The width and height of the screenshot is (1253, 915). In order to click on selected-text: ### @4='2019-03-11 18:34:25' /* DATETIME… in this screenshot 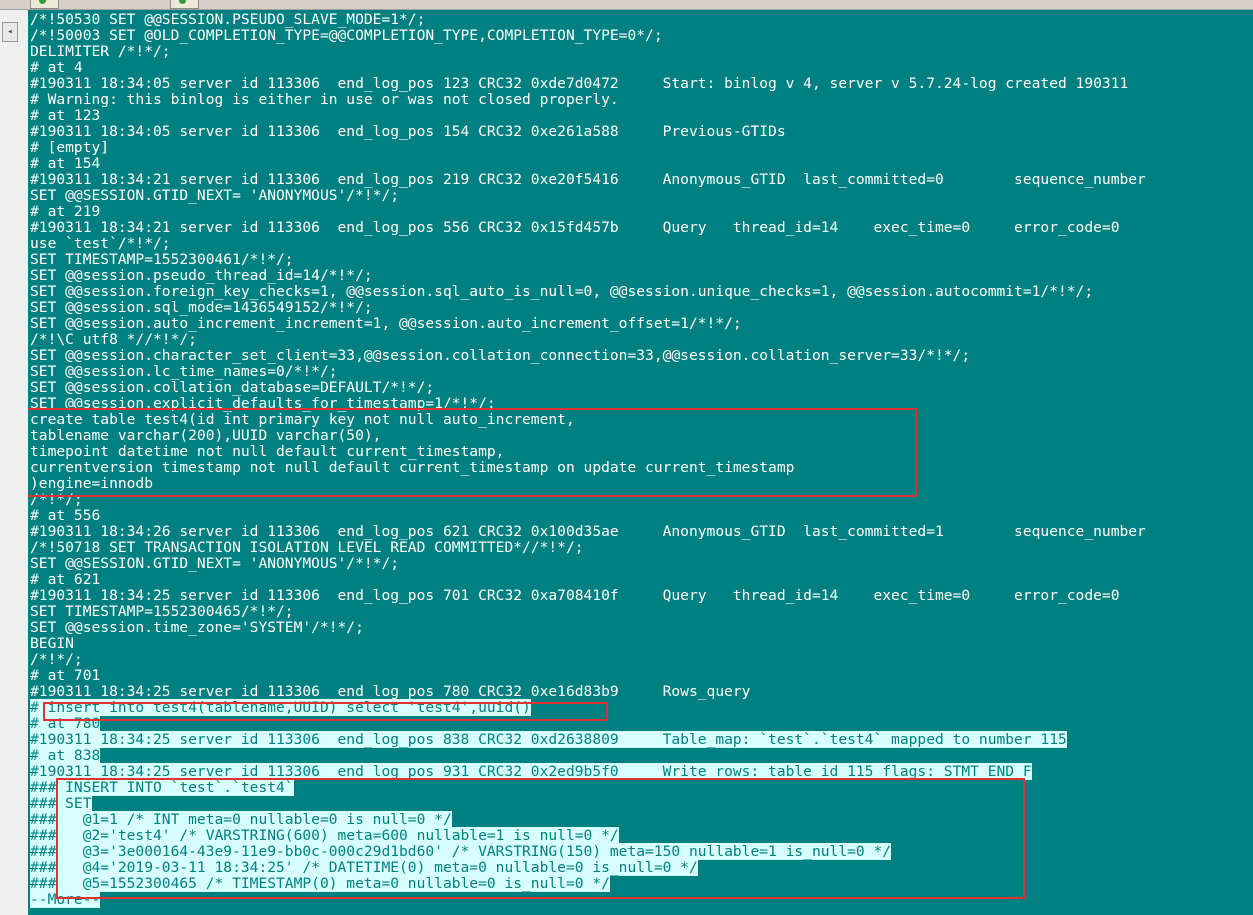, I will do `click(364, 867)`.